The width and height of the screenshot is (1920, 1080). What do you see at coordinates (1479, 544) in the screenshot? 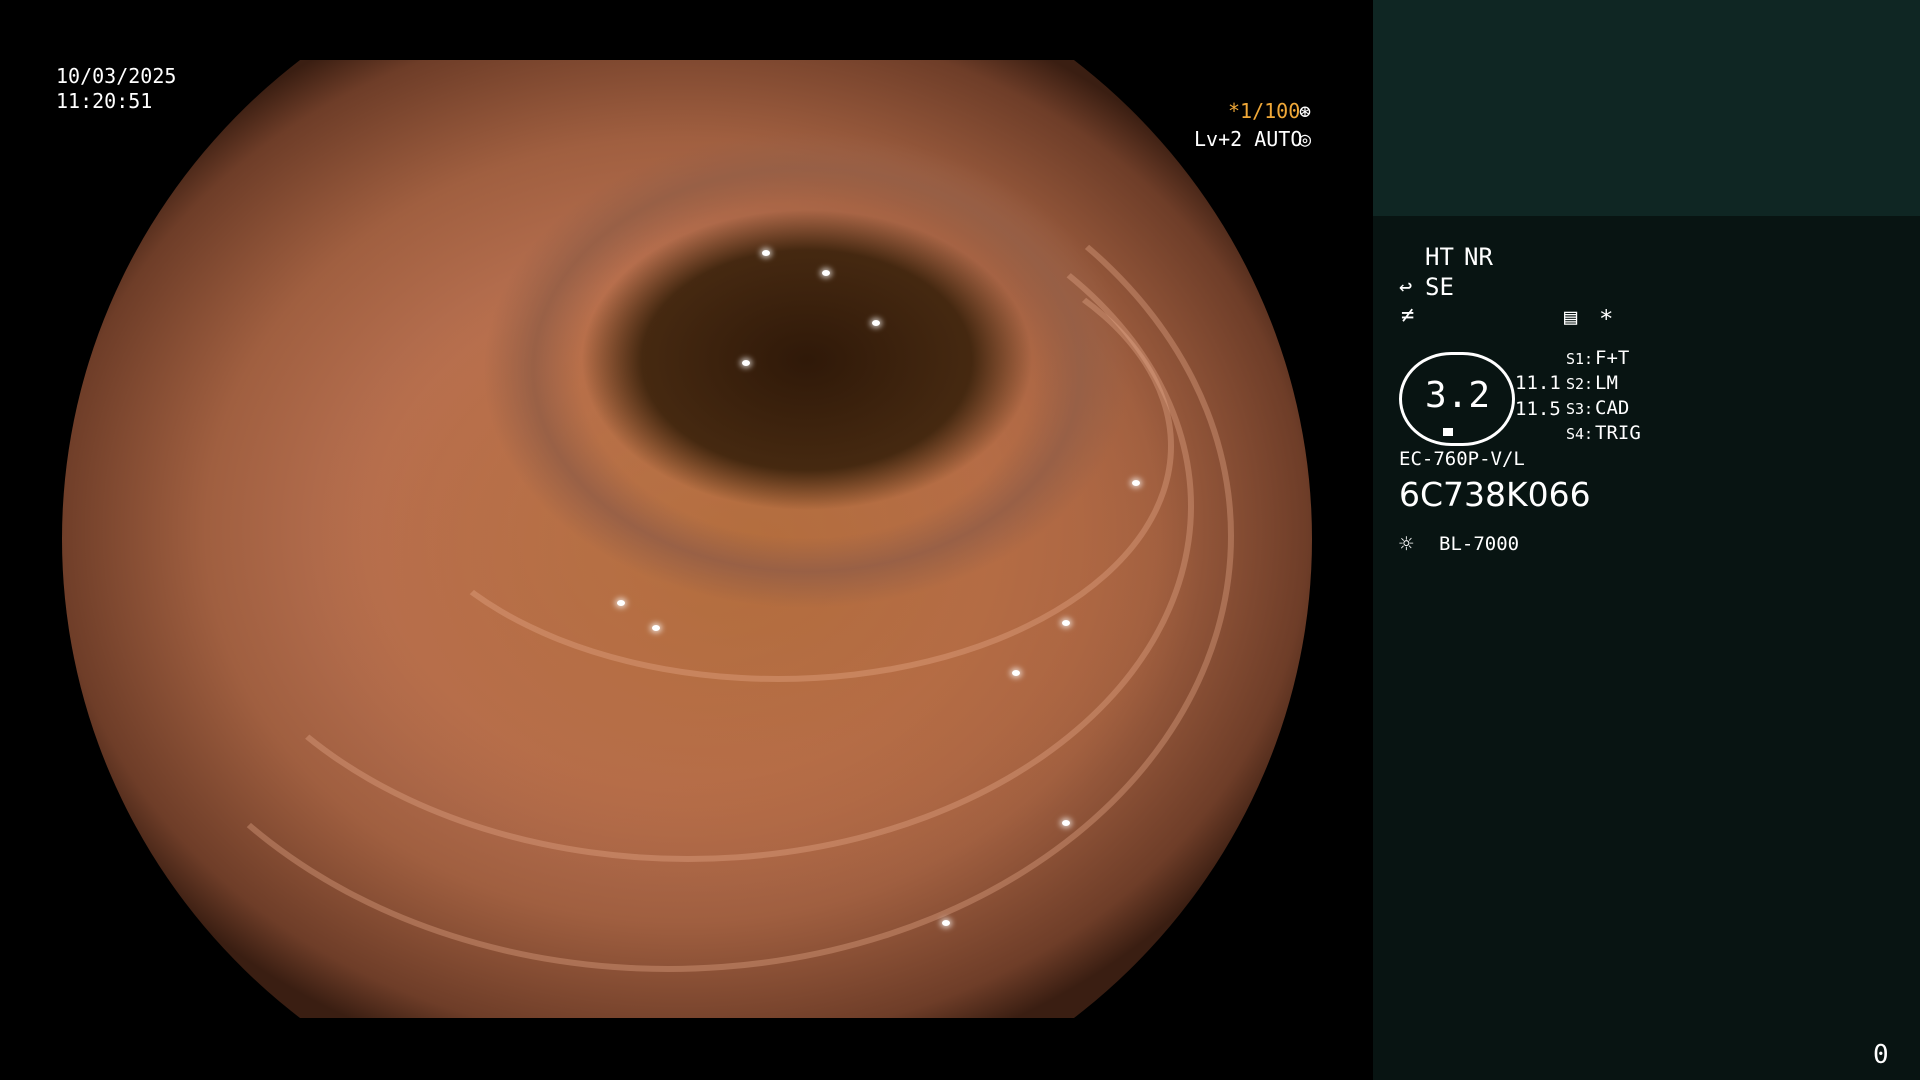
I see `light-source: BL-7000` at bounding box center [1479, 544].